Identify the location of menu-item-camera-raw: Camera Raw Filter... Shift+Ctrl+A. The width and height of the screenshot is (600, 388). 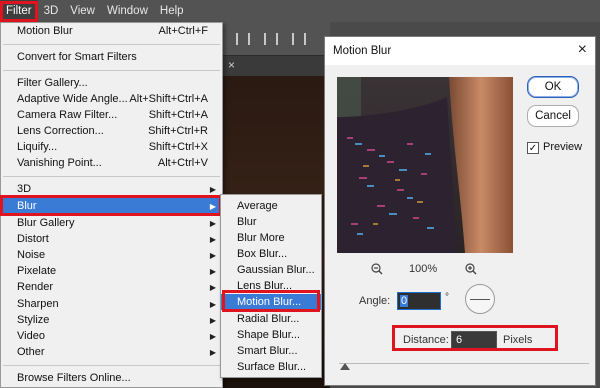
(111, 115).